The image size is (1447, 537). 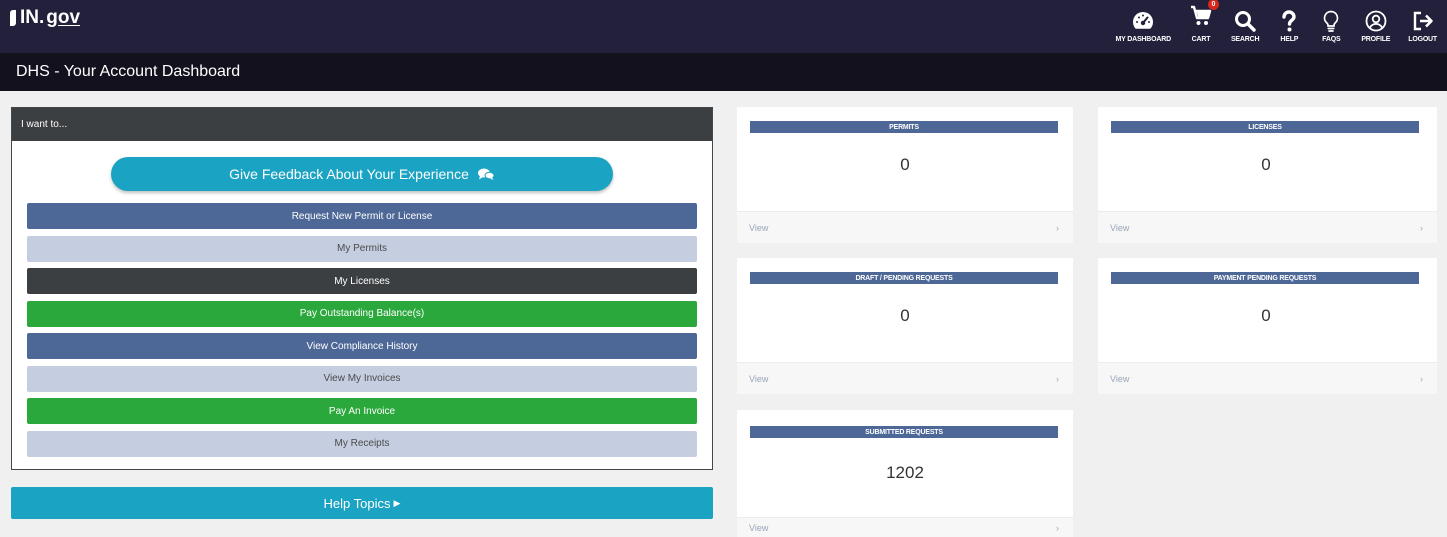 What do you see at coordinates (13, 17) in the screenshot?
I see `indiana-logo-icon` at bounding box center [13, 17].